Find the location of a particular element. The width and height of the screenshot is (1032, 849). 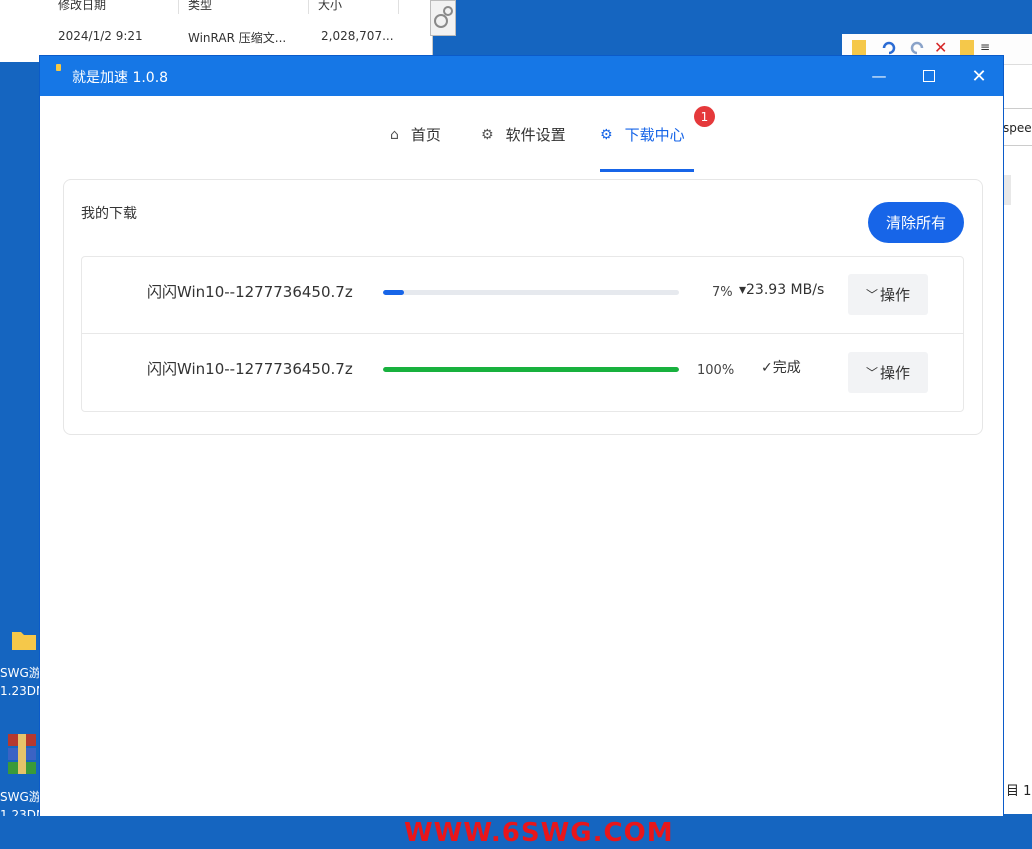

background-right-footer: 目 1 is located at coordinates (1019, 791).